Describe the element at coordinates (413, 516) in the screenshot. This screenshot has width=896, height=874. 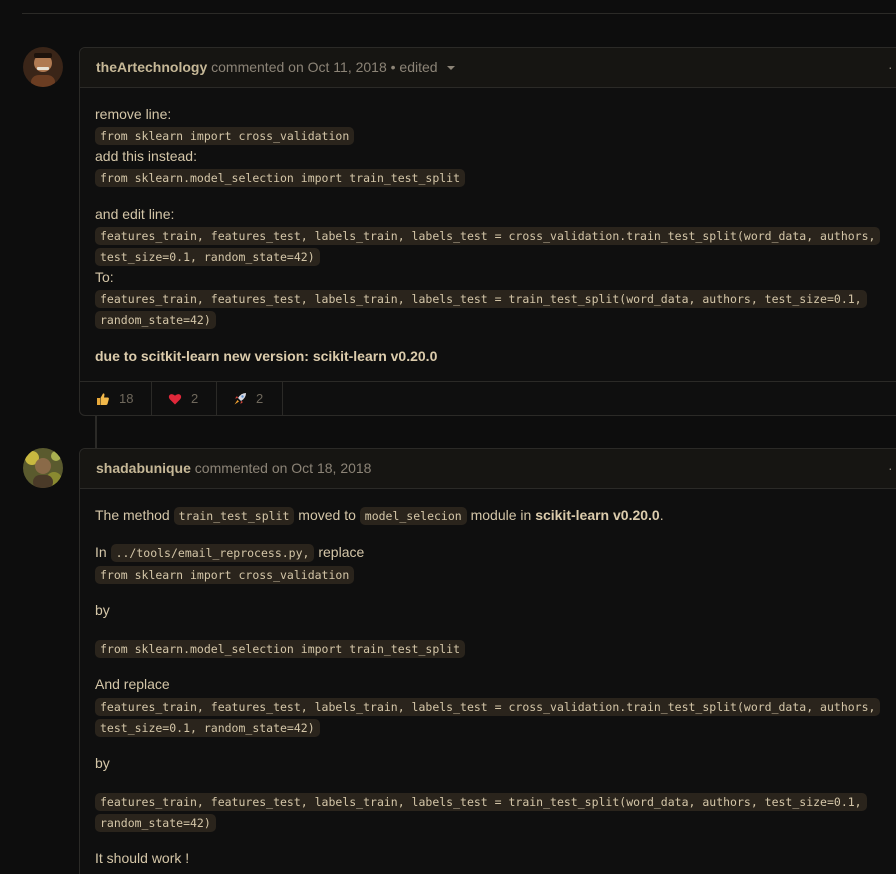
I see `code-snippet: model_selecion` at that location.